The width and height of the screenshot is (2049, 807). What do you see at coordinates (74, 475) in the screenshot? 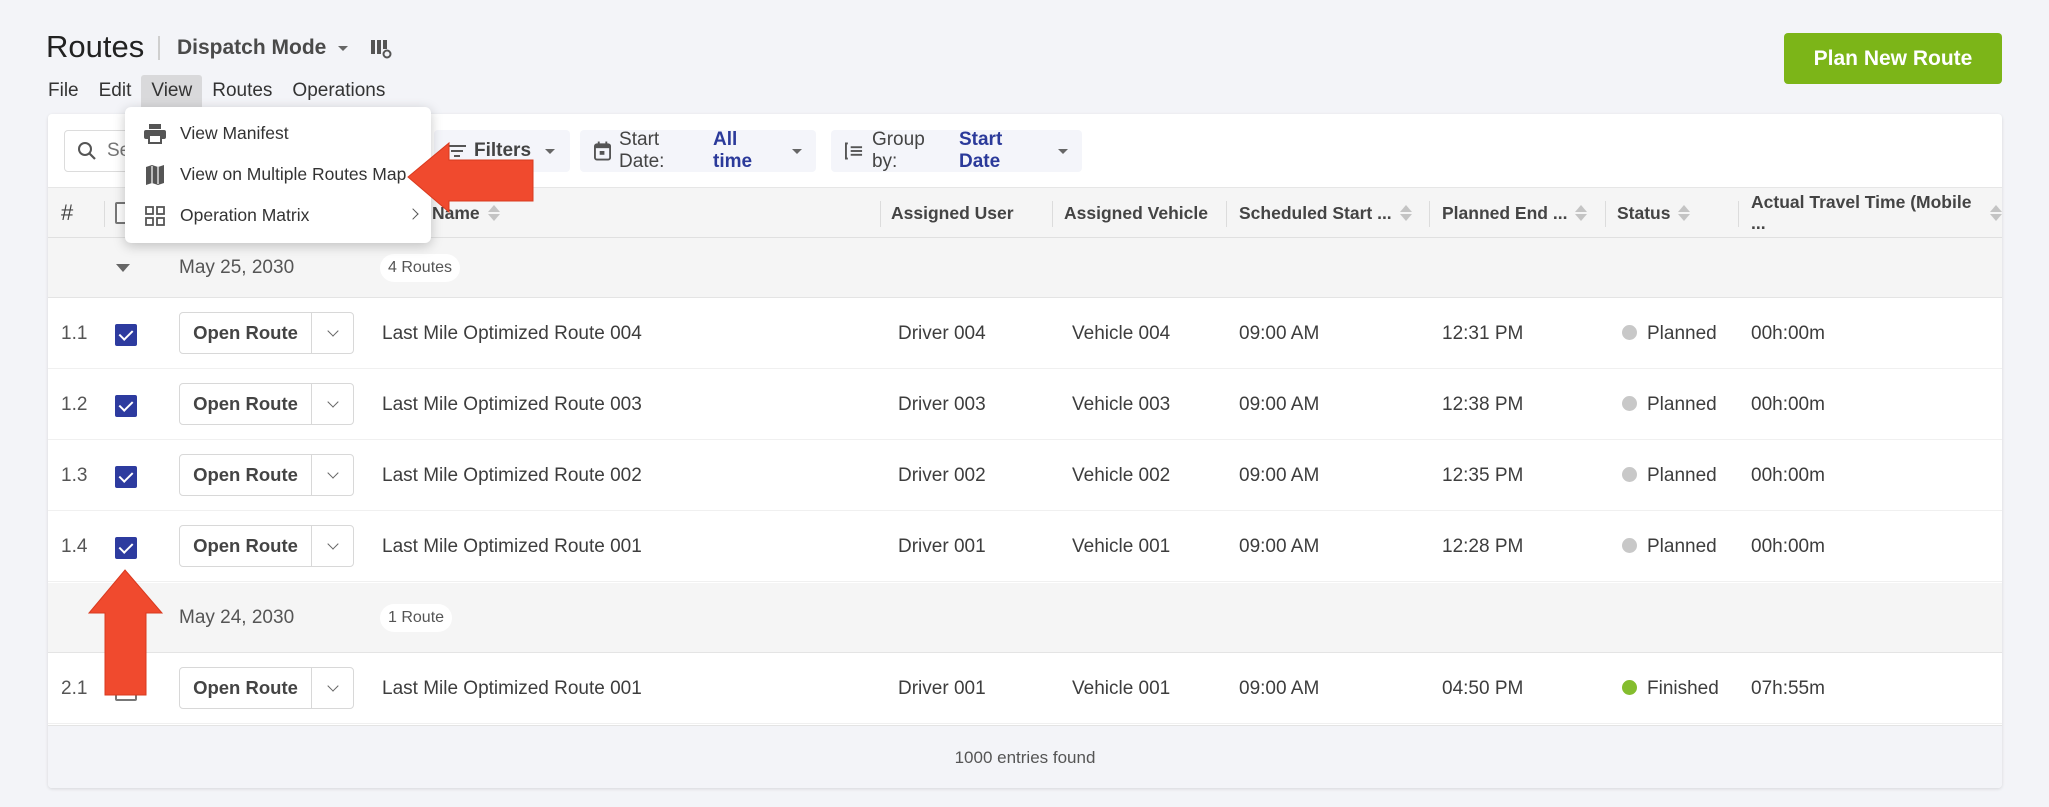
I see `row-number: 1.3` at bounding box center [74, 475].